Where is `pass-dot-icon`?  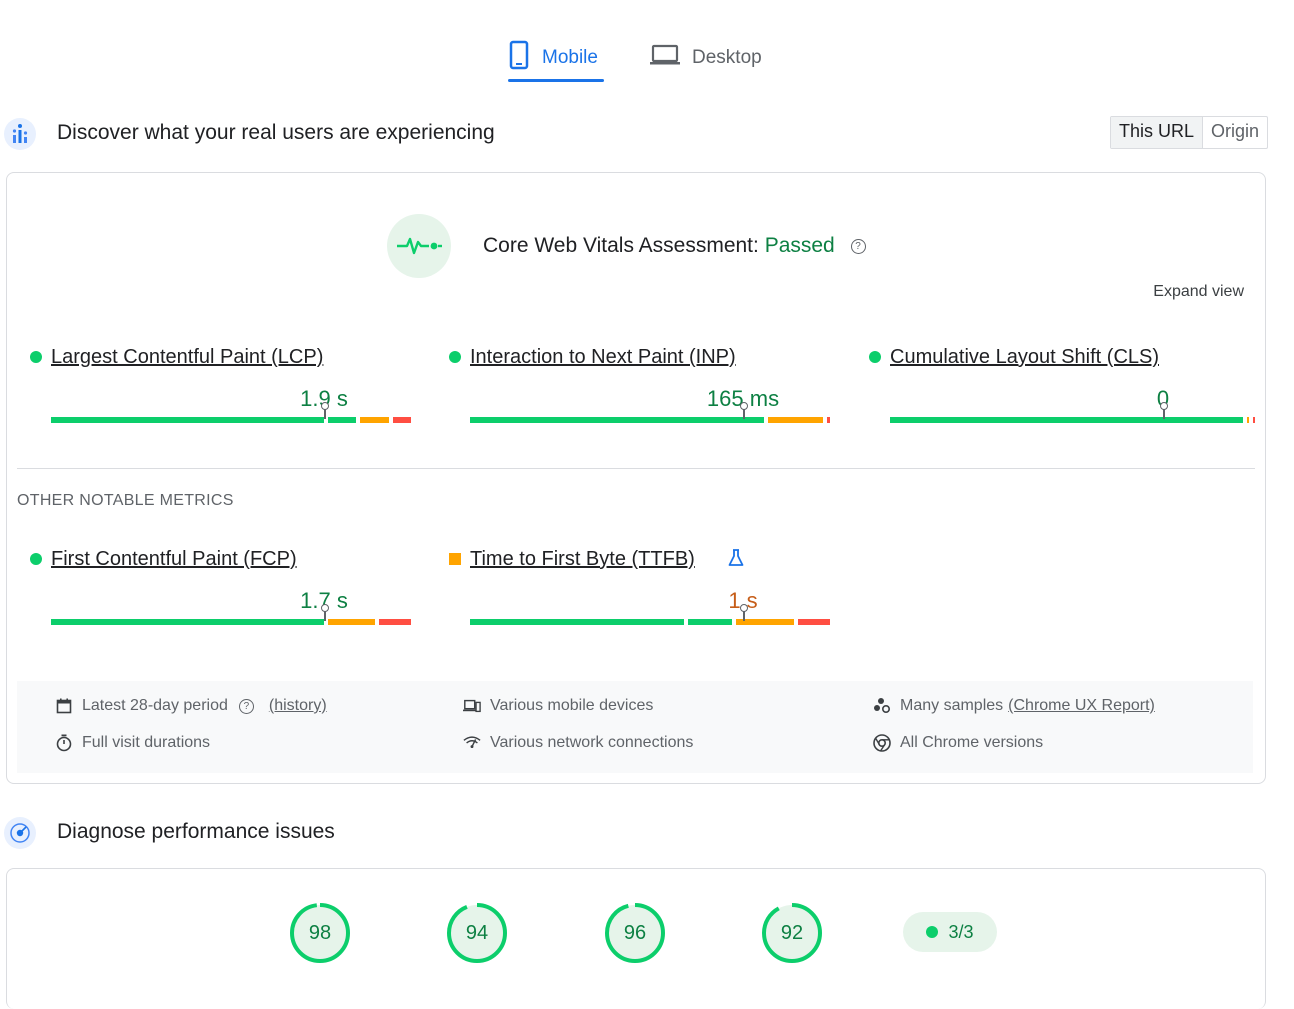
pass-dot-icon is located at coordinates (932, 932).